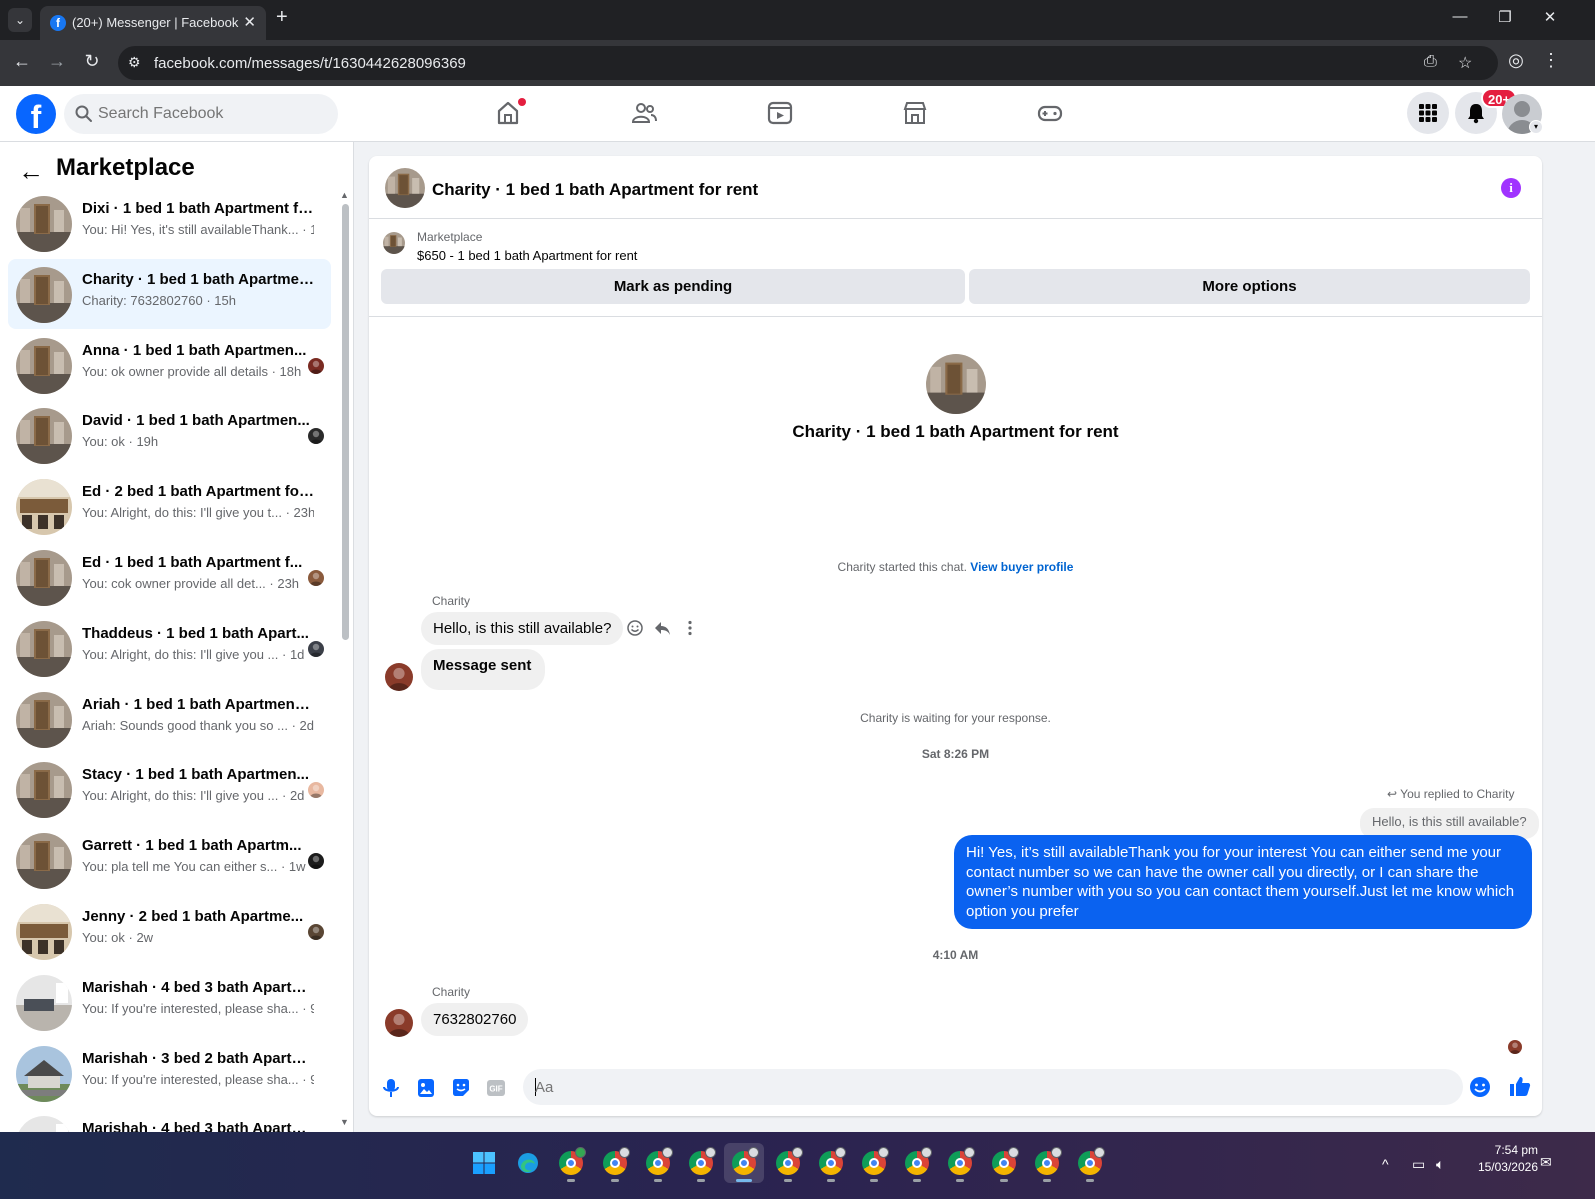 The width and height of the screenshot is (1595, 1199). I want to click on forward-button: →, so click(57, 61).